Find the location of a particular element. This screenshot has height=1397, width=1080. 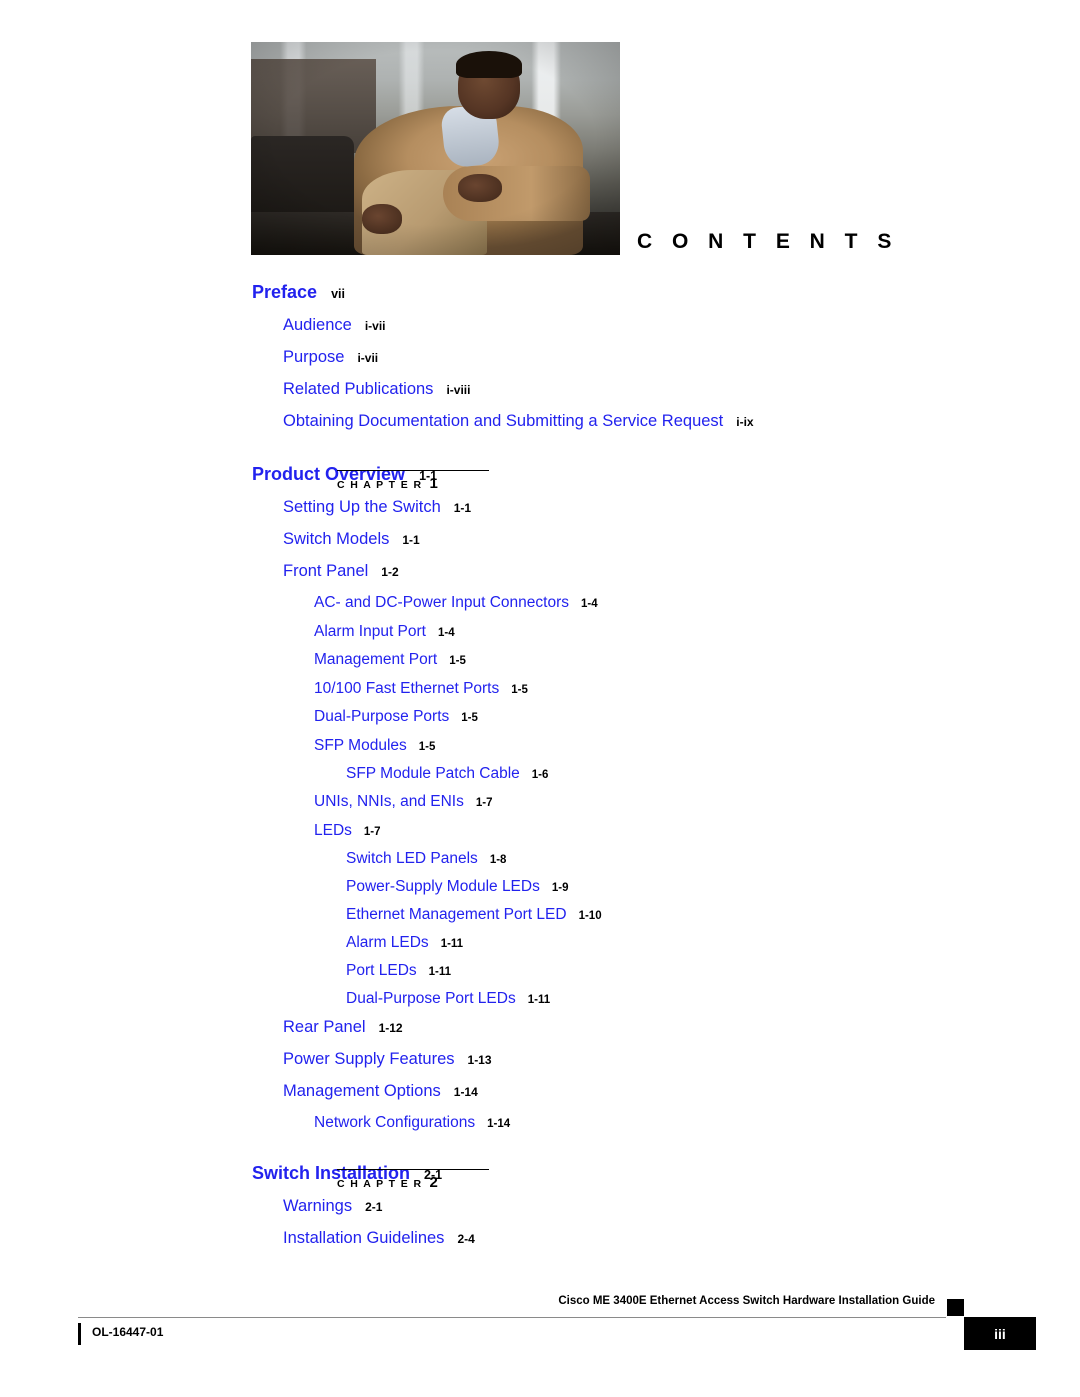

toc-entry: Alarm Input Port 1-4 is located at coordinates (697, 637).